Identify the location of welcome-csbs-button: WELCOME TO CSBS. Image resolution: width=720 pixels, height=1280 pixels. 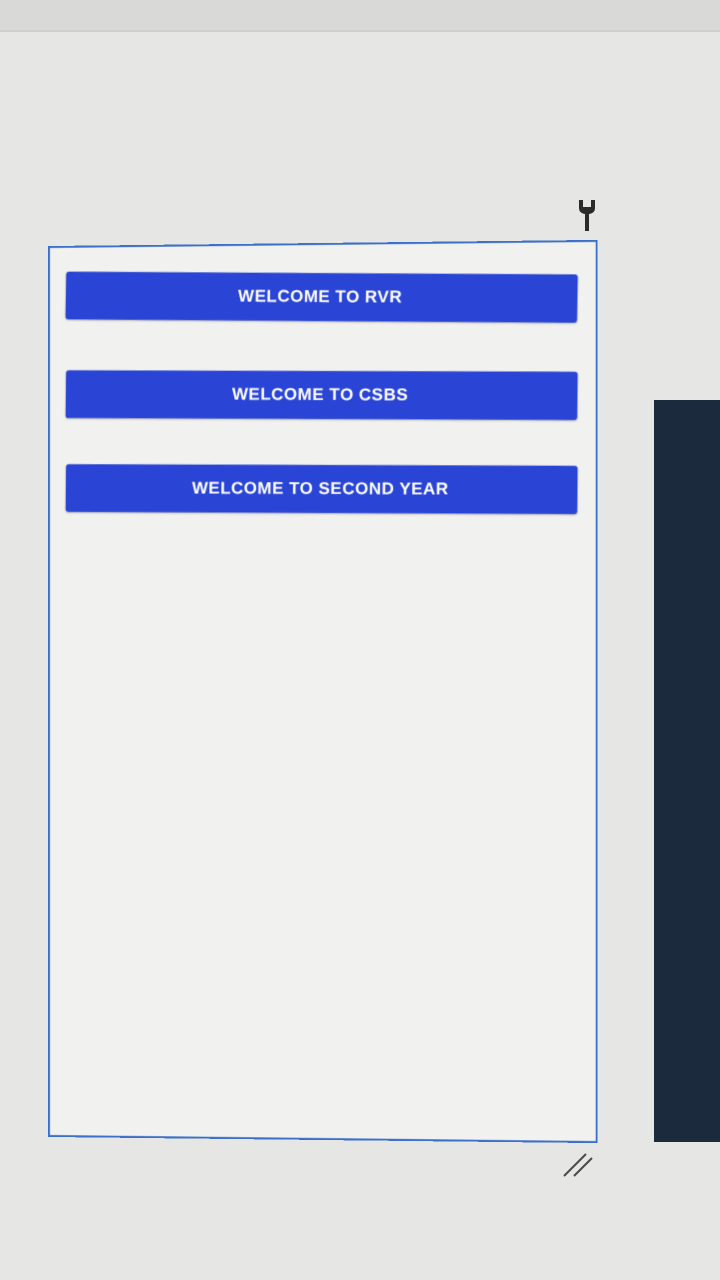
(321, 395).